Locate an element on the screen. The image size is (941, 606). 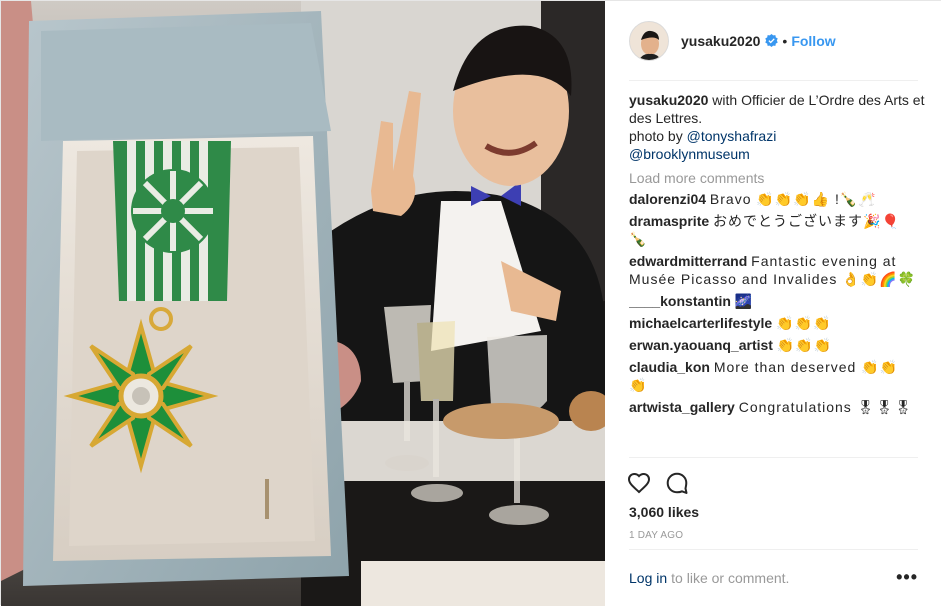
caption-username: yusaku2020 is located at coordinates (668, 100).